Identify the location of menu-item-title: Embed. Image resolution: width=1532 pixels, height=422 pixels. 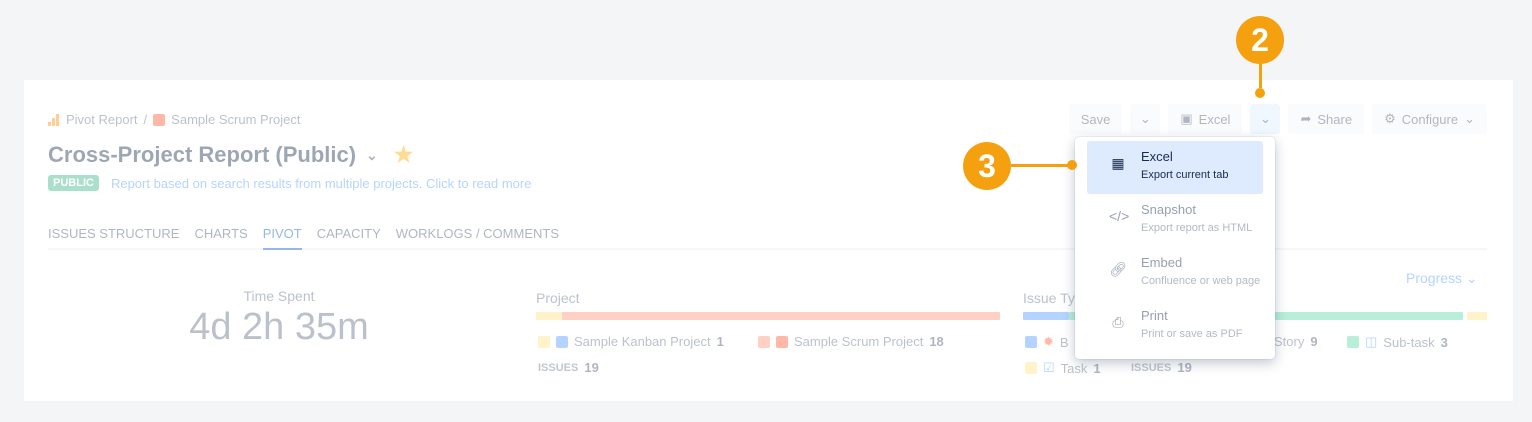
(1162, 262).